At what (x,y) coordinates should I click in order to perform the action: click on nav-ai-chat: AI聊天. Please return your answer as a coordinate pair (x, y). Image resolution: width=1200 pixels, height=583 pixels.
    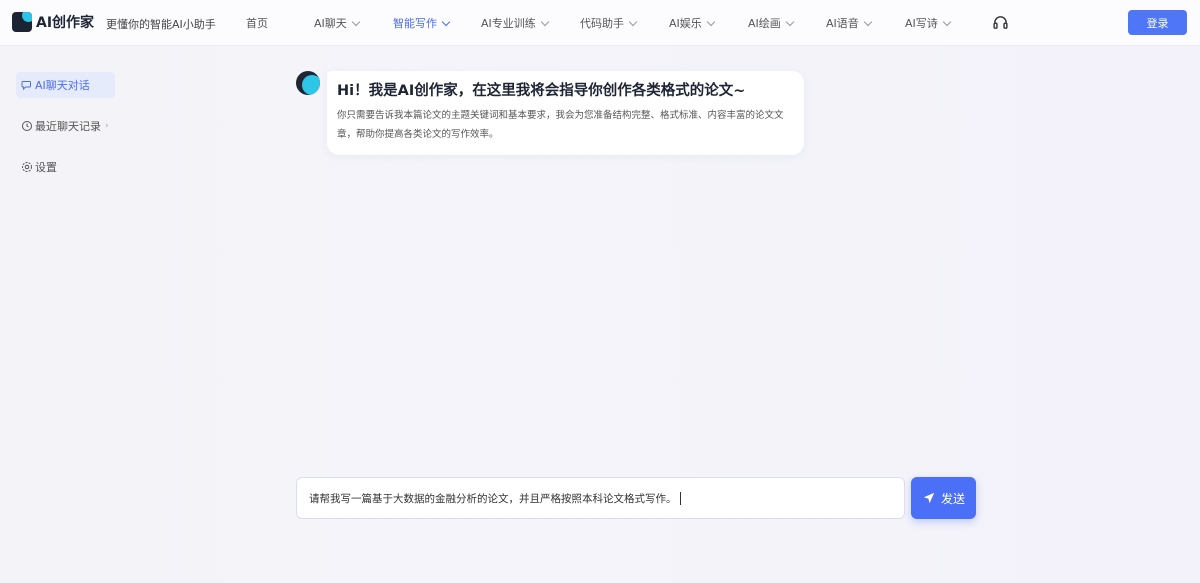
    Looking at the image, I should click on (337, 23).